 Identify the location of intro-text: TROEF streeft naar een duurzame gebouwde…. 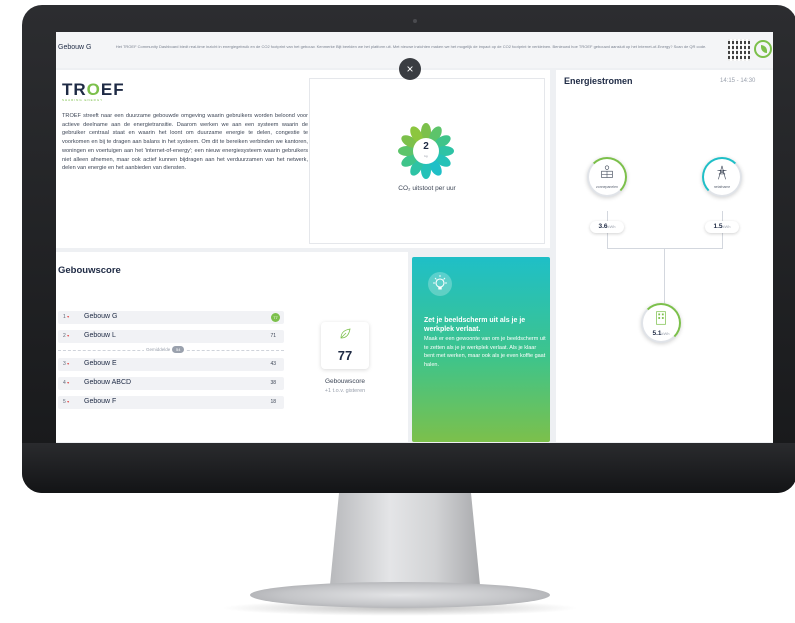
(185, 142).